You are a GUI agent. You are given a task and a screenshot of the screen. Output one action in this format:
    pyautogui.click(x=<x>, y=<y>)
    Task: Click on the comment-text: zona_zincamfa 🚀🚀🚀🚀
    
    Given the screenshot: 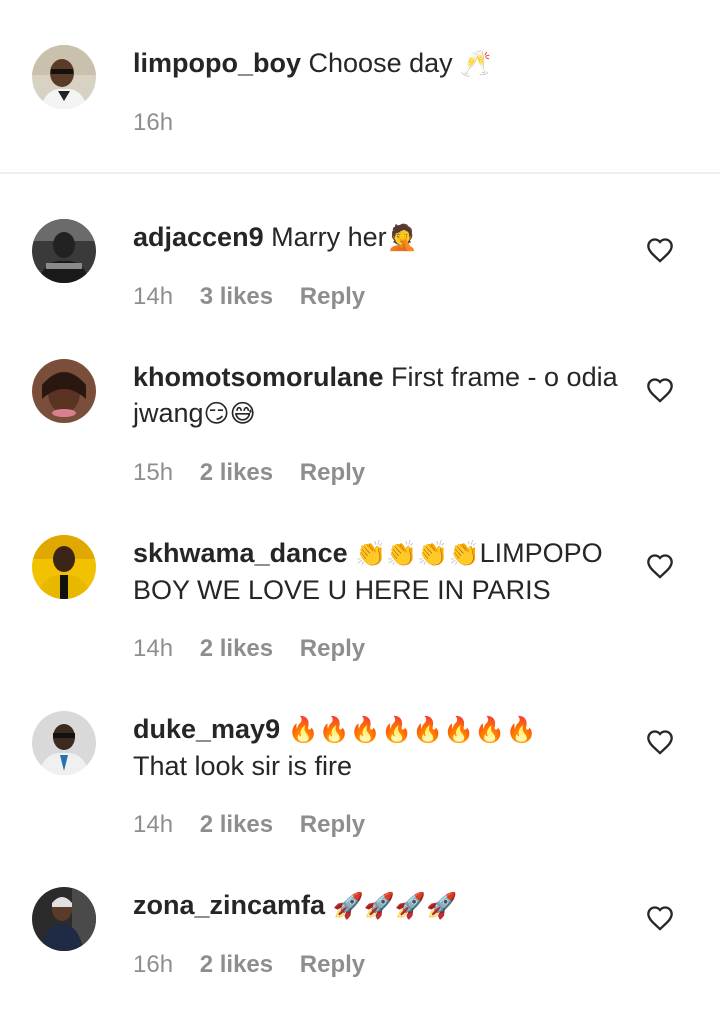 What is the action you would take?
    pyautogui.click(x=375, y=905)
    